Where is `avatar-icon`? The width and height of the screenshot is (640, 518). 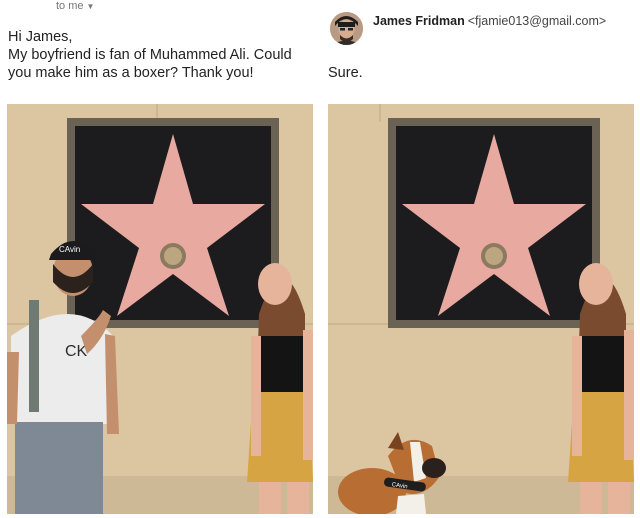
avatar-icon is located at coordinates (346, 28).